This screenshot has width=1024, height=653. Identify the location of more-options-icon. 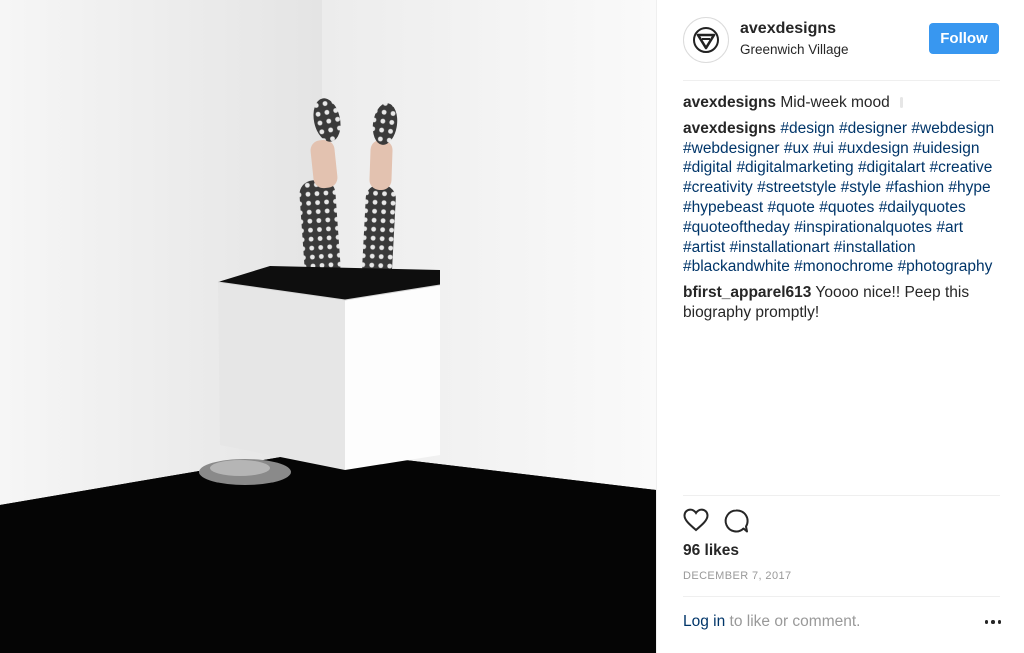
(992, 622).